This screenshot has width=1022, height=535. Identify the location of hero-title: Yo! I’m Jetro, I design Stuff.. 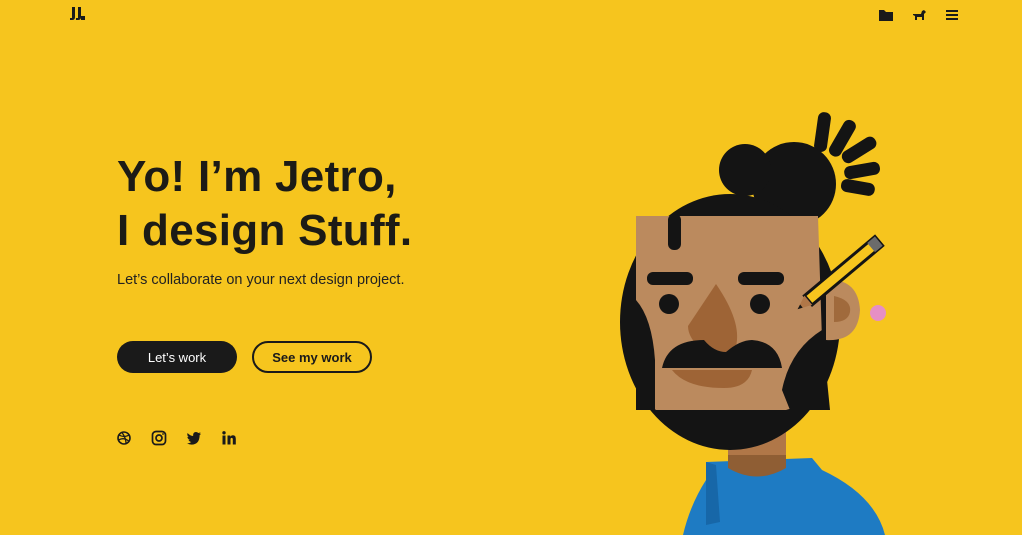
(327, 204).